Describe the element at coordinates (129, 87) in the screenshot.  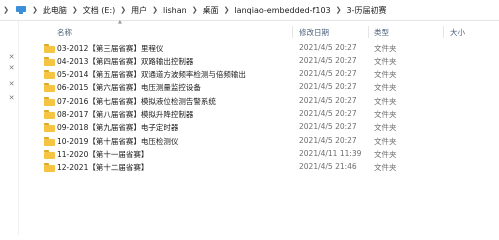
I see `file-name: 06-2015【第六届省赛】电压测量监控设备` at that location.